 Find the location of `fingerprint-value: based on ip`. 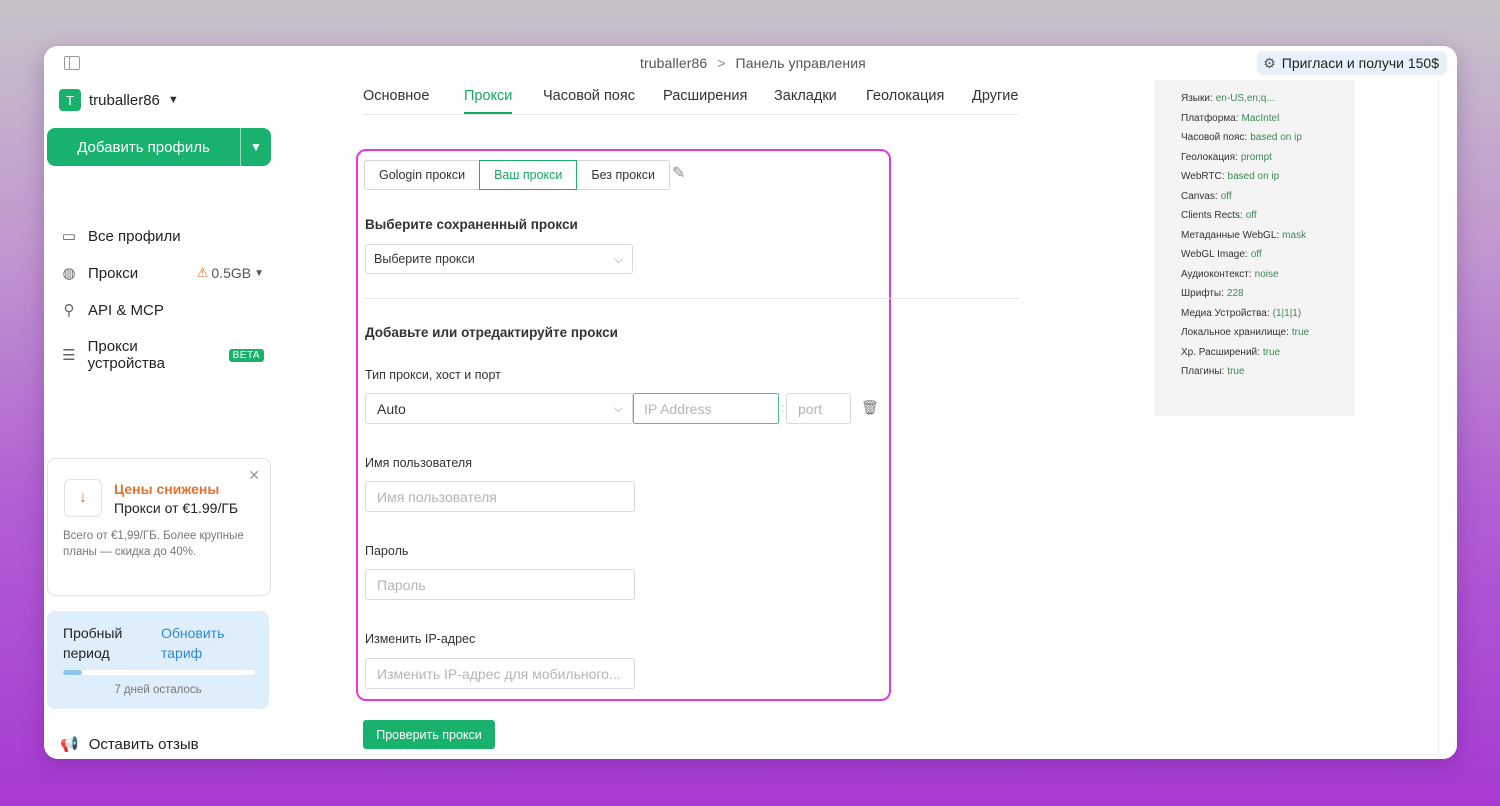

fingerprint-value: based on ip is located at coordinates (1253, 176).